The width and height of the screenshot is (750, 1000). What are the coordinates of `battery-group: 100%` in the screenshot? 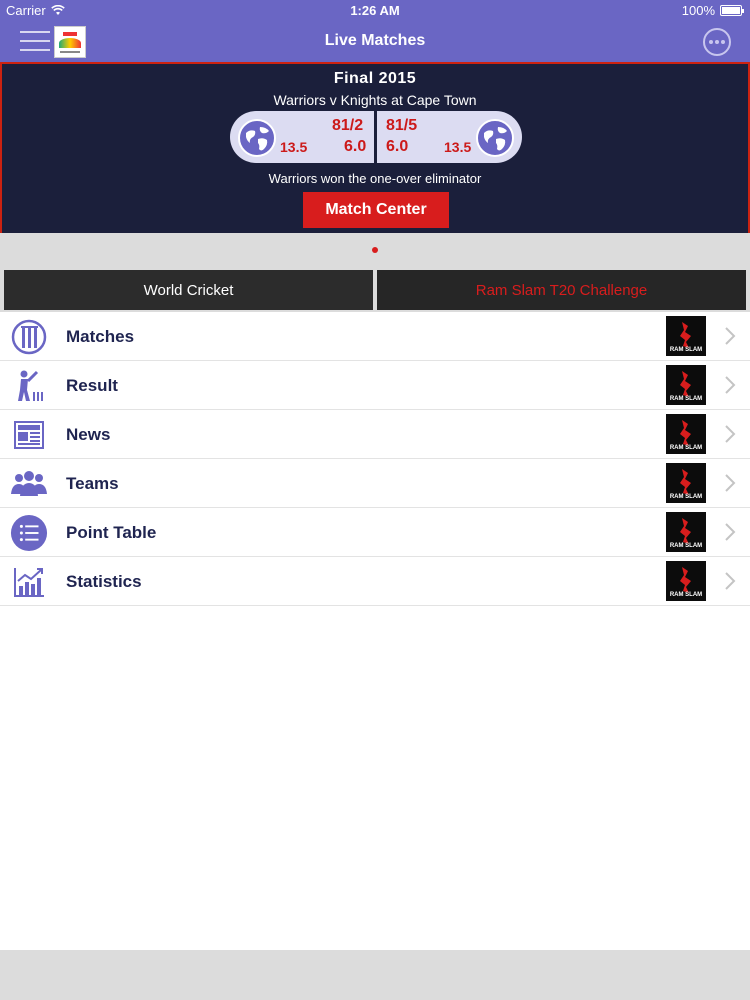 It's located at (712, 10).